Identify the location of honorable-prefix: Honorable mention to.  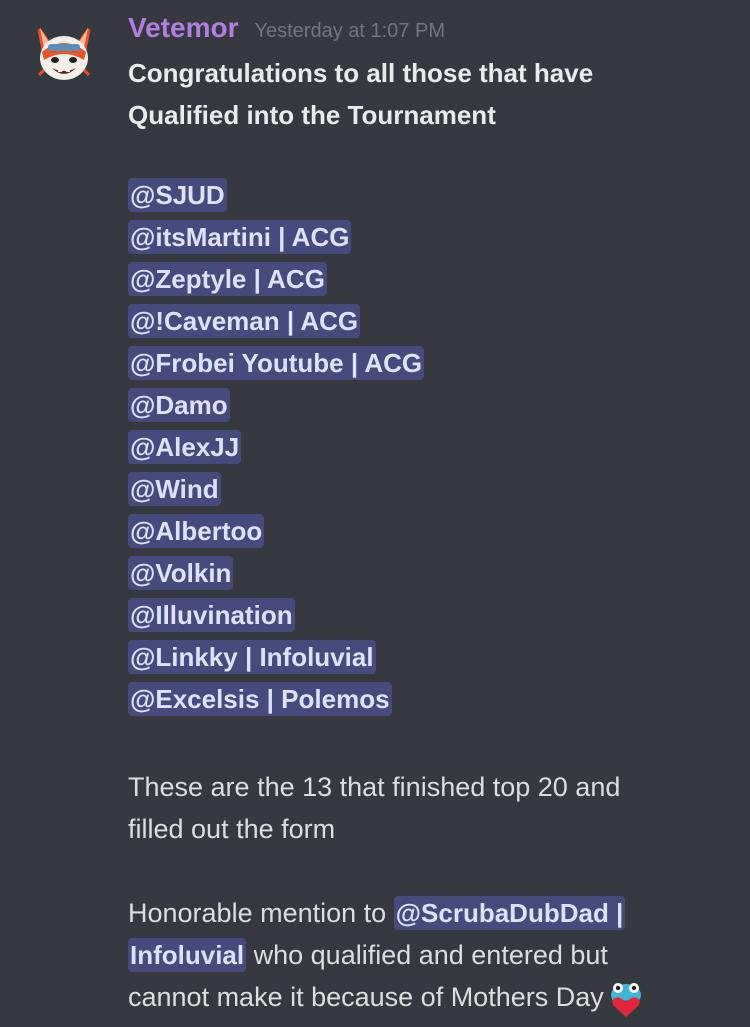
(261, 913).